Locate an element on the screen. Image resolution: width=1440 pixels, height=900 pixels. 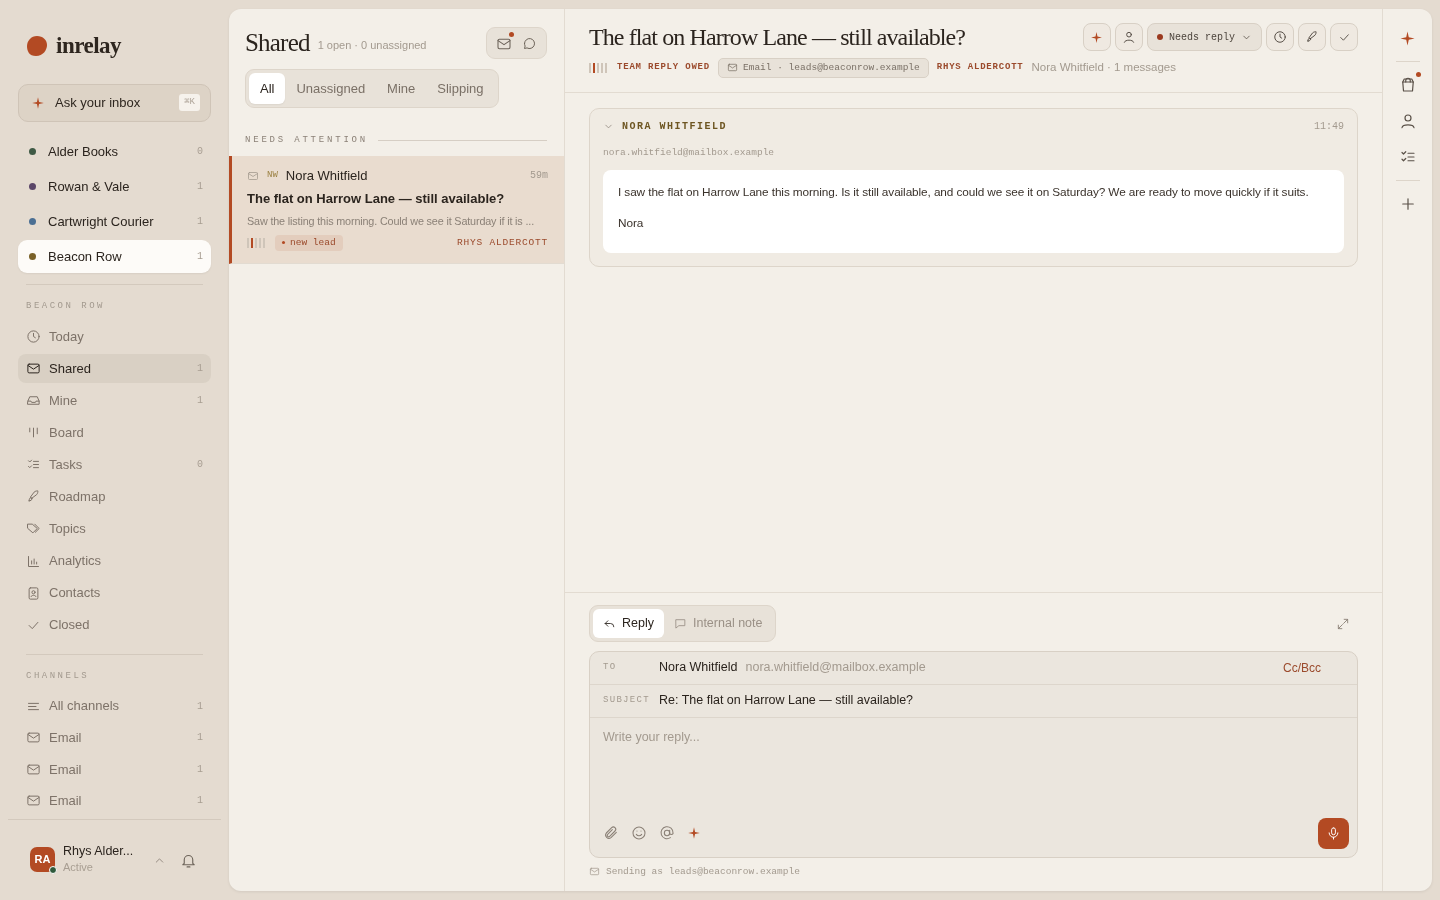
filter-tab: All is located at coordinates (267, 88).